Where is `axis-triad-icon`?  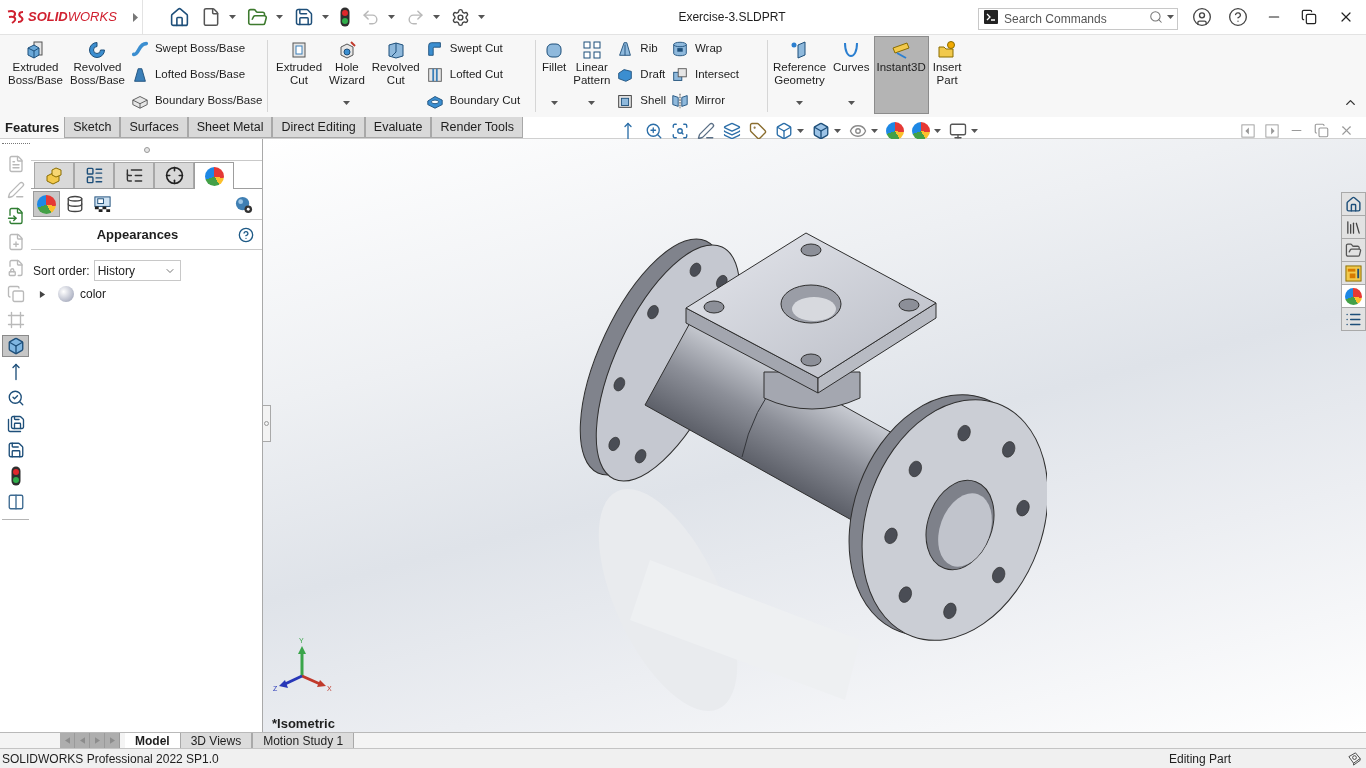
axis-triad-icon is located at coordinates (302, 667).